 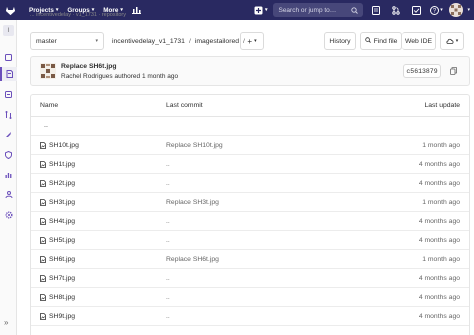 What do you see at coordinates (416, 10) in the screenshot?
I see `todo-check-icon` at bounding box center [416, 10].